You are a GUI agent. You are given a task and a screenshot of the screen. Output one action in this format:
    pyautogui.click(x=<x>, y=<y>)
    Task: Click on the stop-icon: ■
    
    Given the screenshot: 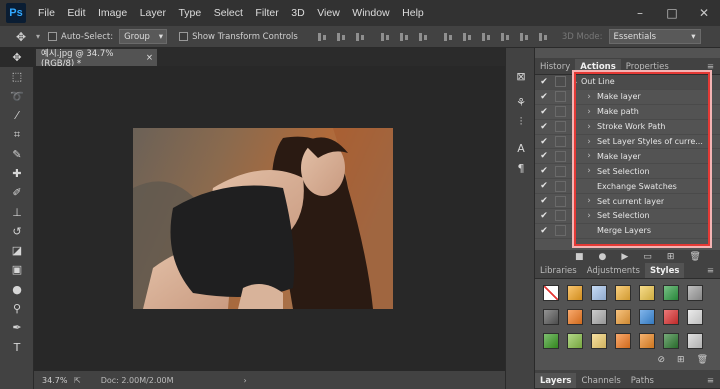 What is the action you would take?
    pyautogui.click(x=579, y=257)
    